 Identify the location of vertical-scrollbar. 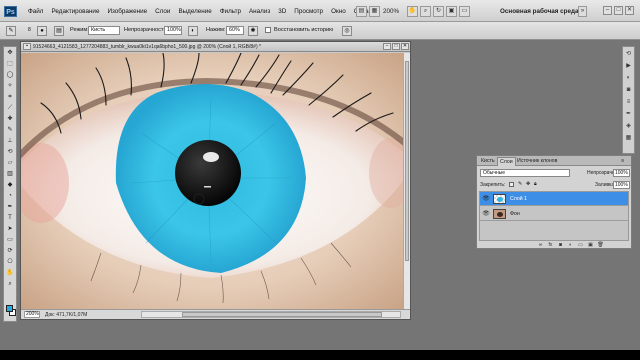
(406, 181).